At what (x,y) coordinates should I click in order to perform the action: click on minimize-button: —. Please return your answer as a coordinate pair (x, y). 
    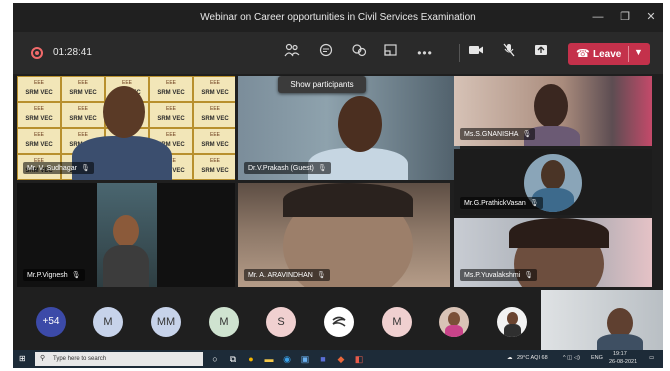
    Looking at the image, I should click on (598, 17).